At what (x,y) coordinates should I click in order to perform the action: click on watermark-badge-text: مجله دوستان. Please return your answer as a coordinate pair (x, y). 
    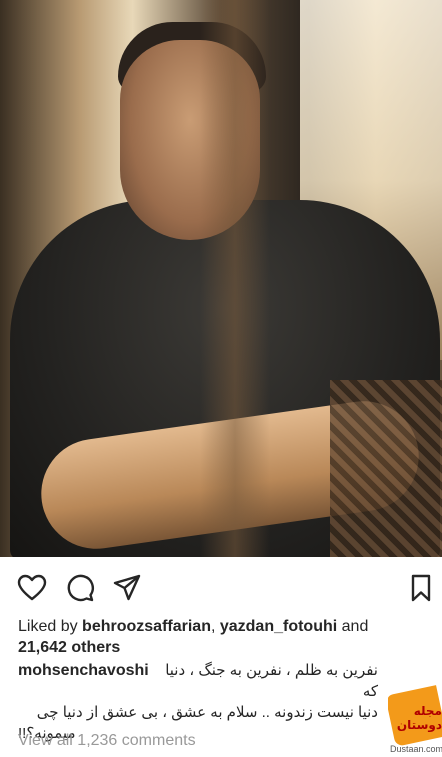
    Looking at the image, I should click on (419, 718).